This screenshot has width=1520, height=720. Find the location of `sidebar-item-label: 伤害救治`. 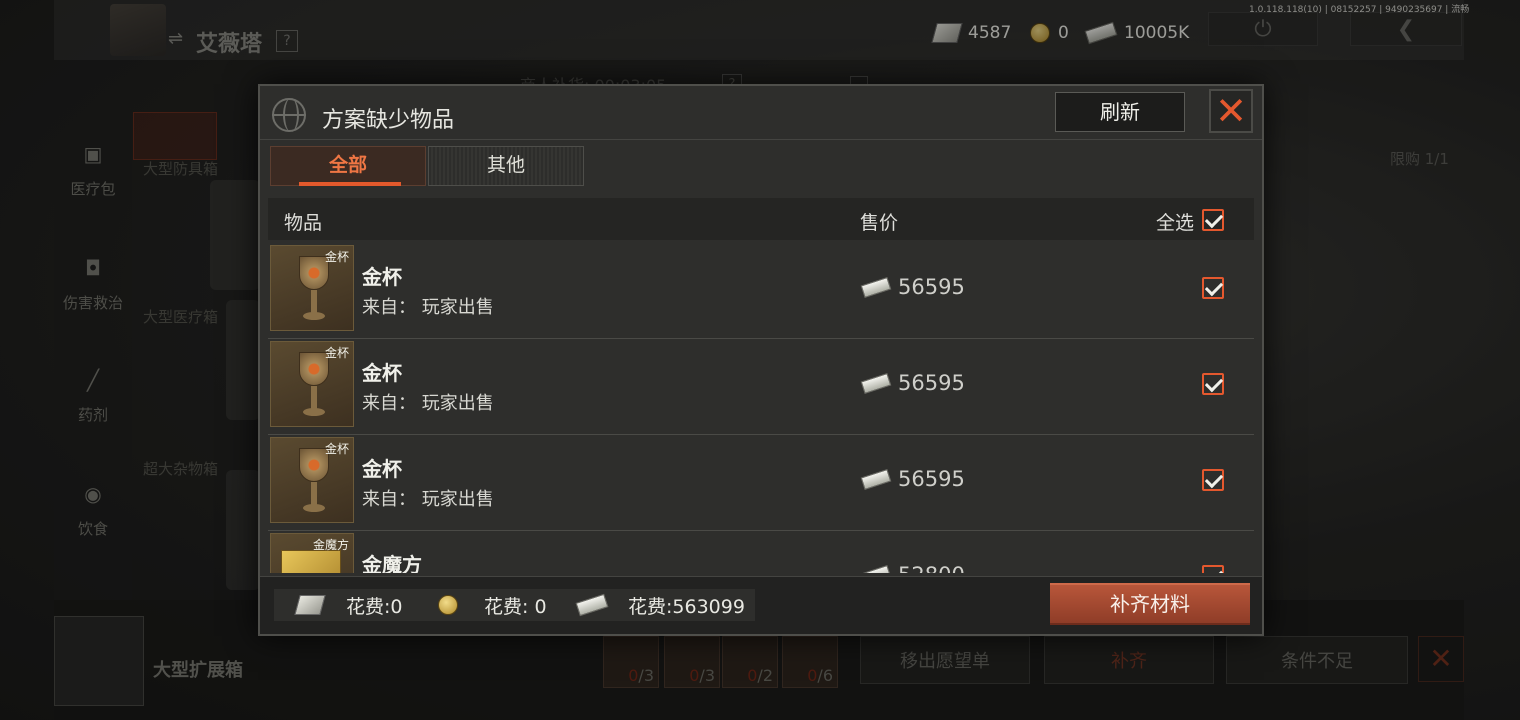

sidebar-item-label: 伤害救治 is located at coordinates (92, 303).